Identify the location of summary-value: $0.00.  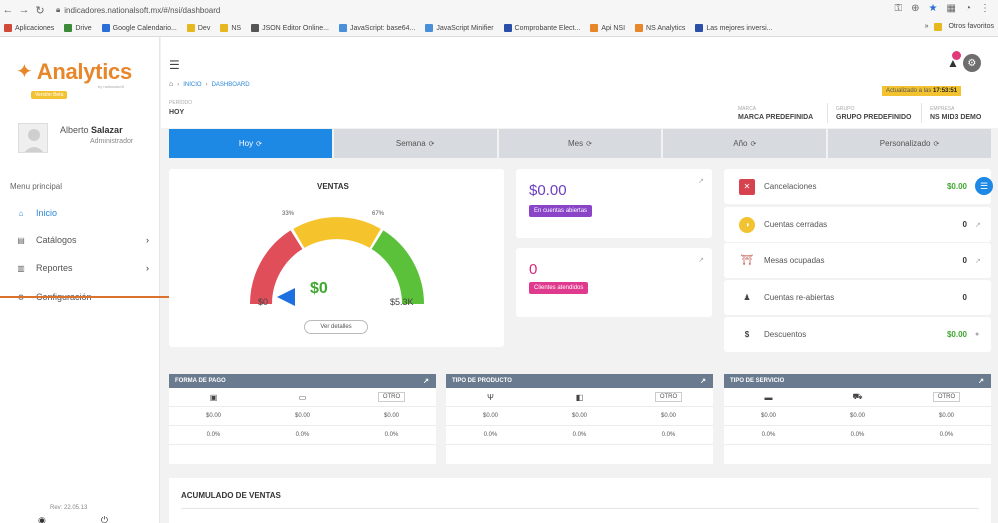
(956, 186).